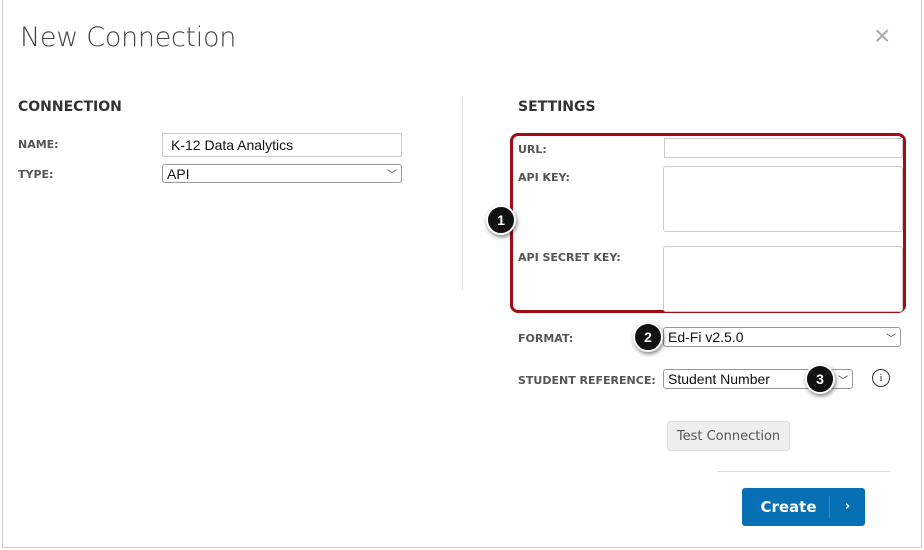 The width and height of the screenshot is (924, 550). I want to click on chevron-right-icon: ›, so click(847, 507).